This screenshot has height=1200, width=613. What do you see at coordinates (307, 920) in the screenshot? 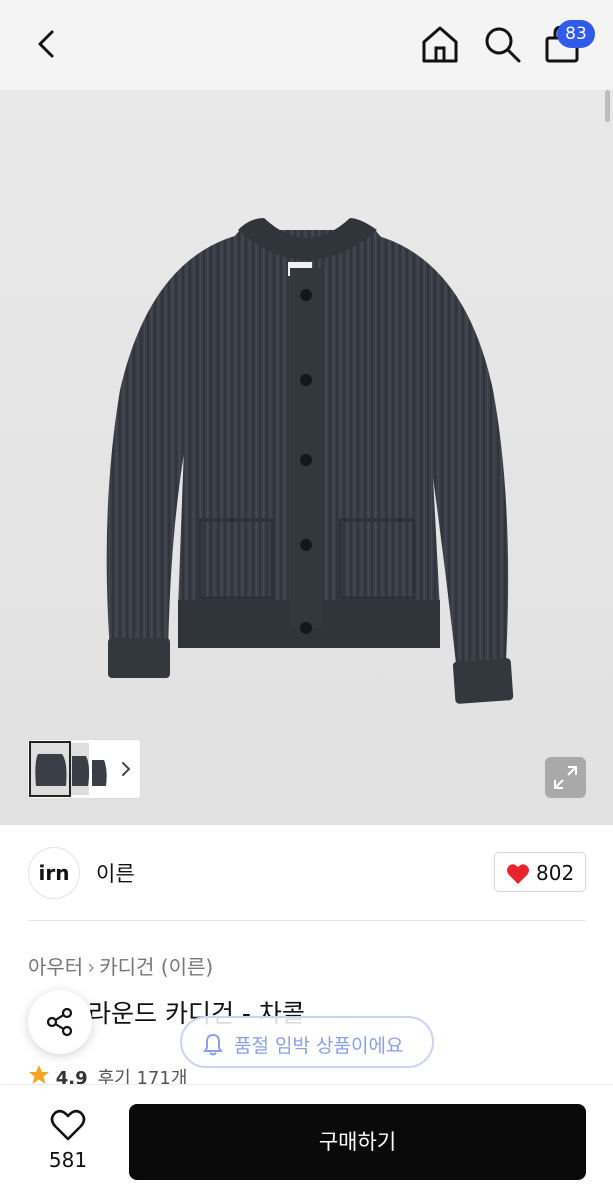
I see `divider` at bounding box center [307, 920].